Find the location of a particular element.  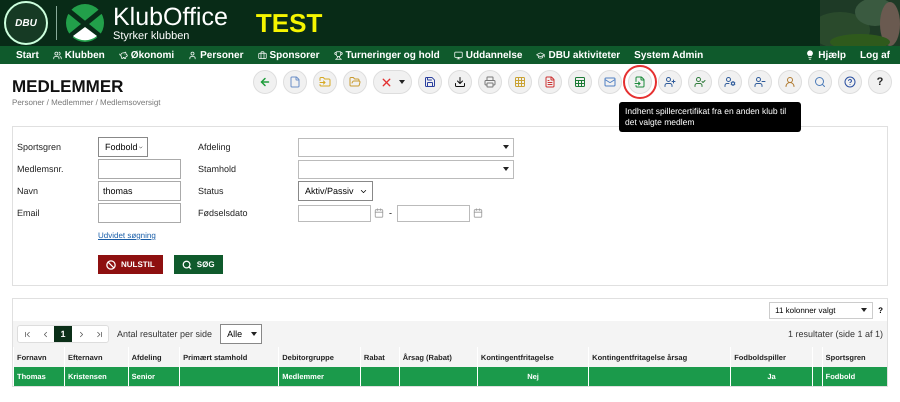

field-label: Afdeling is located at coordinates (215, 147).